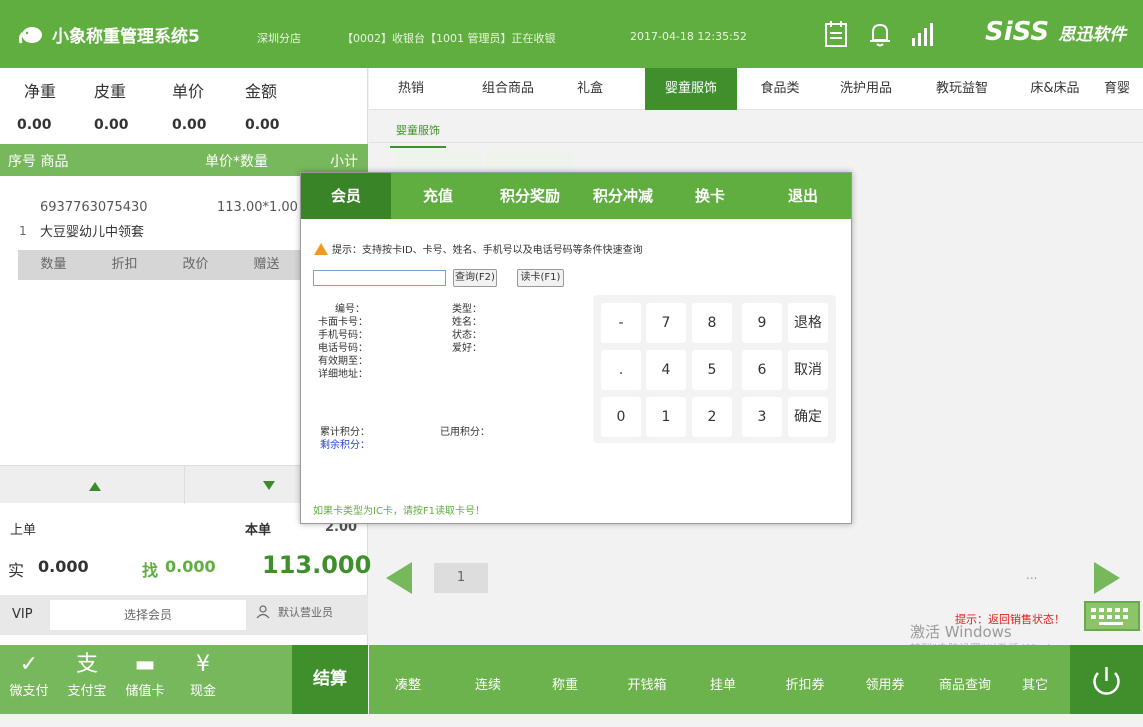  Describe the element at coordinates (126, 37) in the screenshot. I see `app-title: 小象称重管理系统5` at that location.